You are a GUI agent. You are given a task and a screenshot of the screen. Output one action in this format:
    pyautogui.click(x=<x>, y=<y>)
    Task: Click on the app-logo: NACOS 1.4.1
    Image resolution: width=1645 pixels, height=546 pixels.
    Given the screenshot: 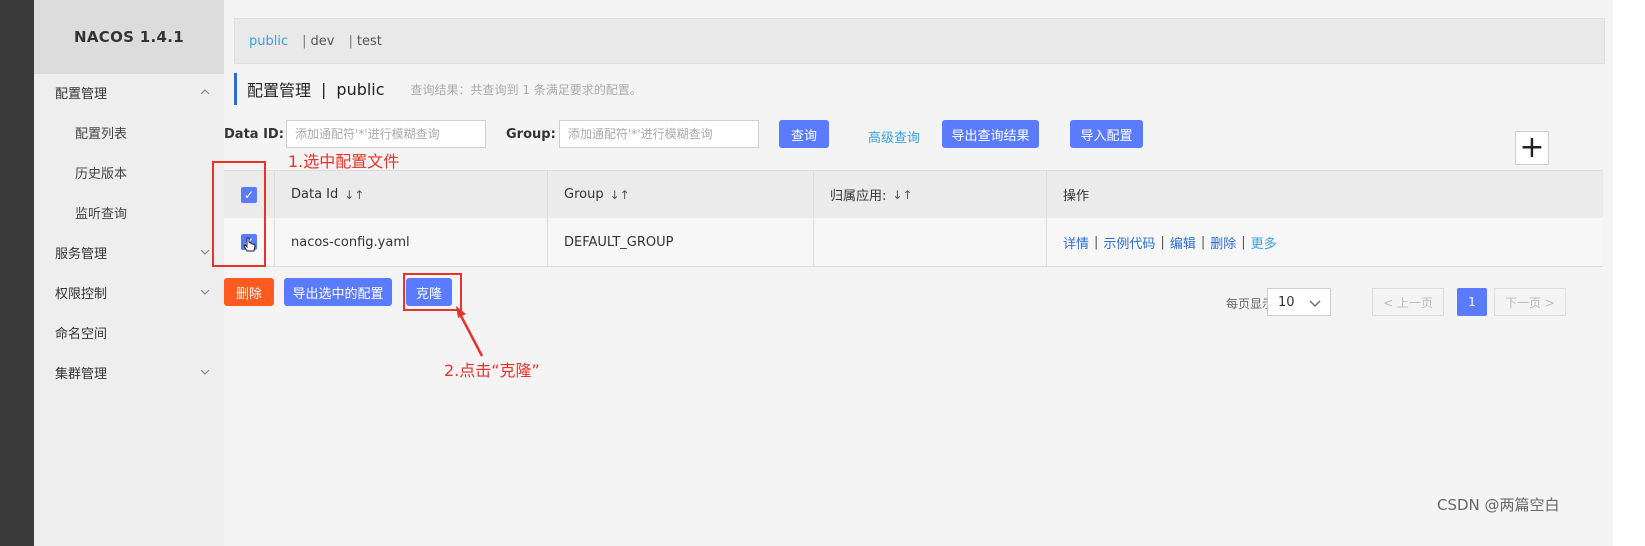 What is the action you would take?
    pyautogui.click(x=129, y=37)
    